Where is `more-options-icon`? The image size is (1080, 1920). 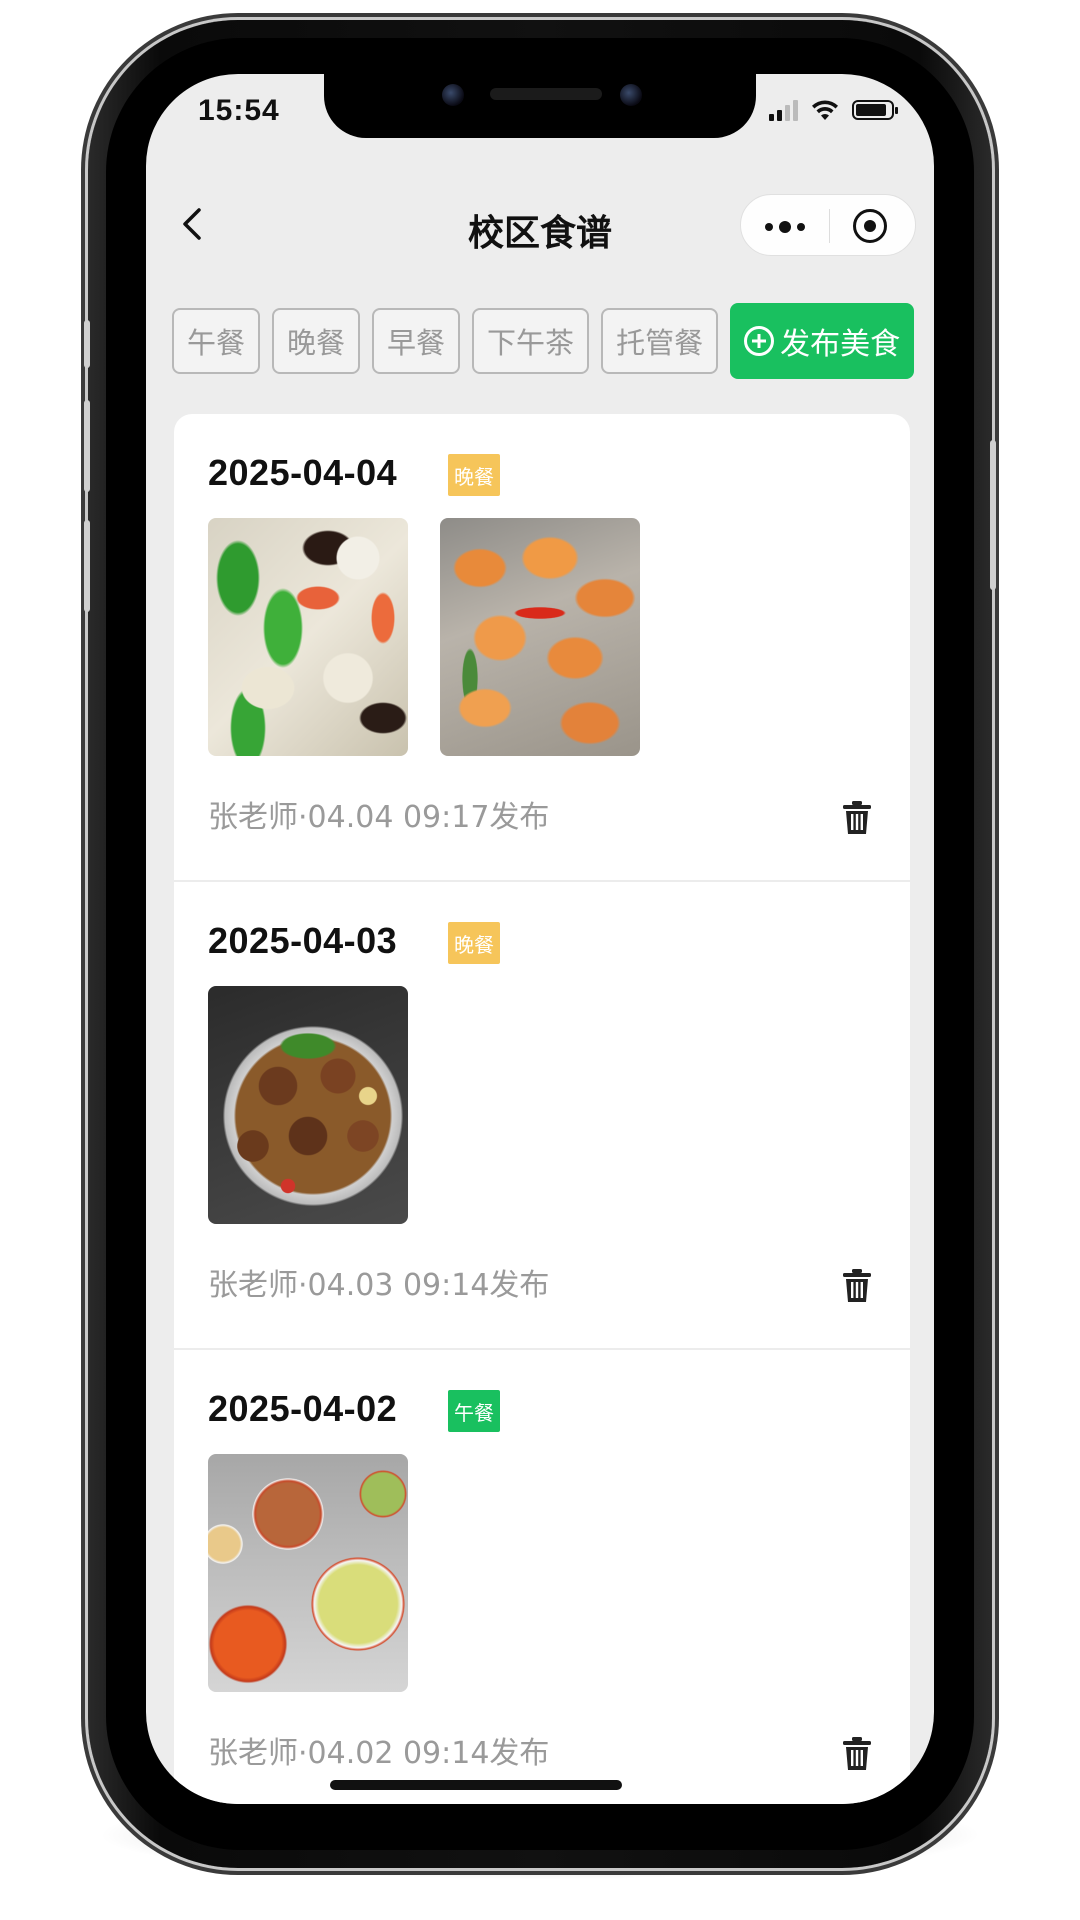
more-options-icon is located at coordinates (785, 227).